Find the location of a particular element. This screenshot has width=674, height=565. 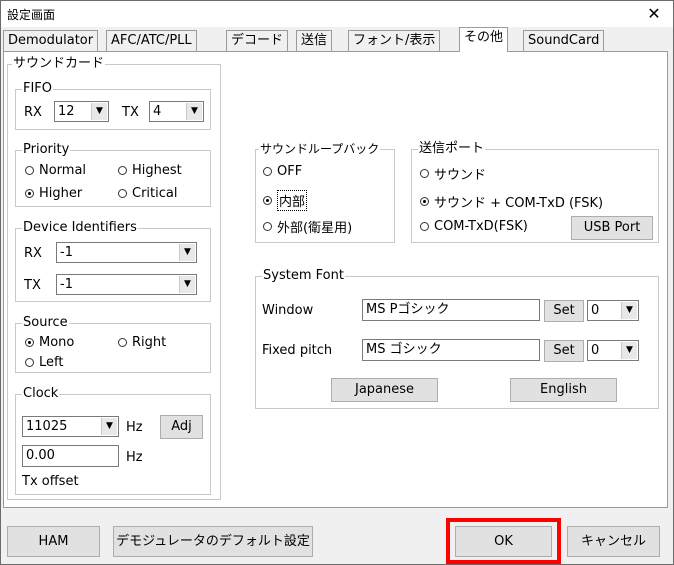

loopback-external-radio: 外部(衛星用) is located at coordinates (307, 226).